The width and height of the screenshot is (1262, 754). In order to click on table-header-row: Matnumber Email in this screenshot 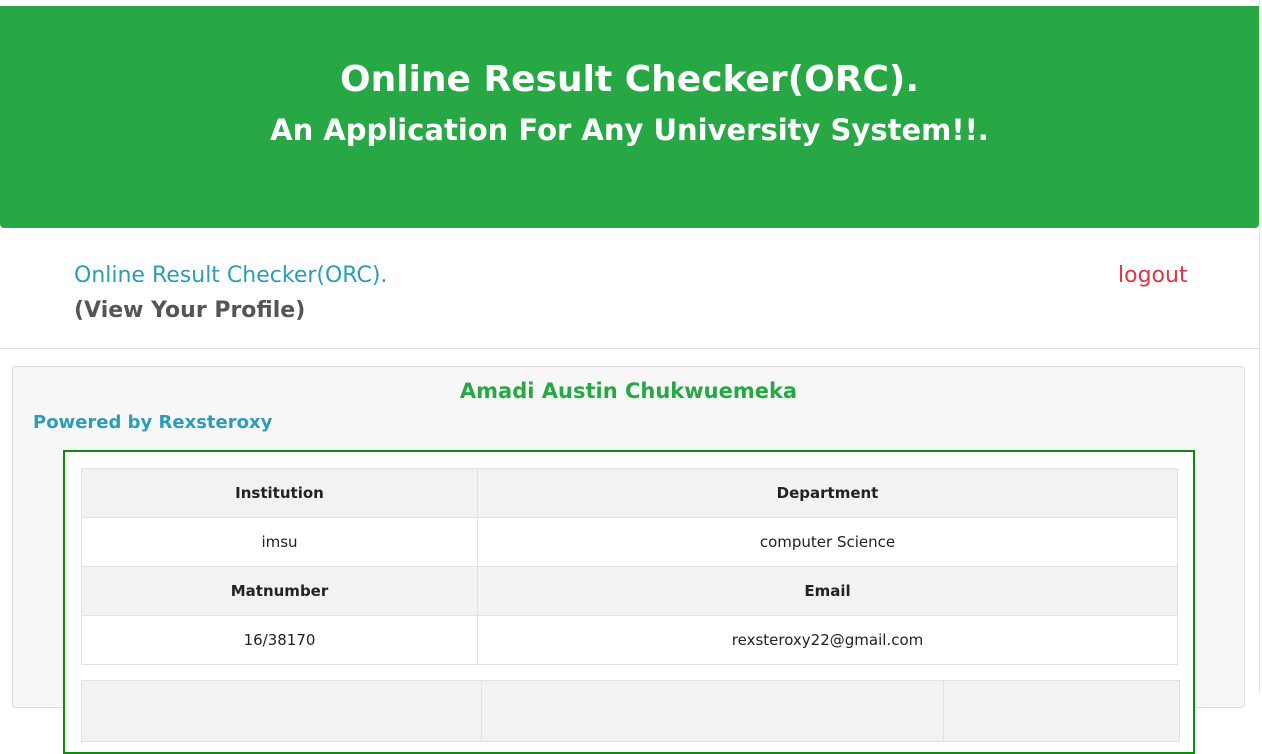, I will do `click(629, 591)`.